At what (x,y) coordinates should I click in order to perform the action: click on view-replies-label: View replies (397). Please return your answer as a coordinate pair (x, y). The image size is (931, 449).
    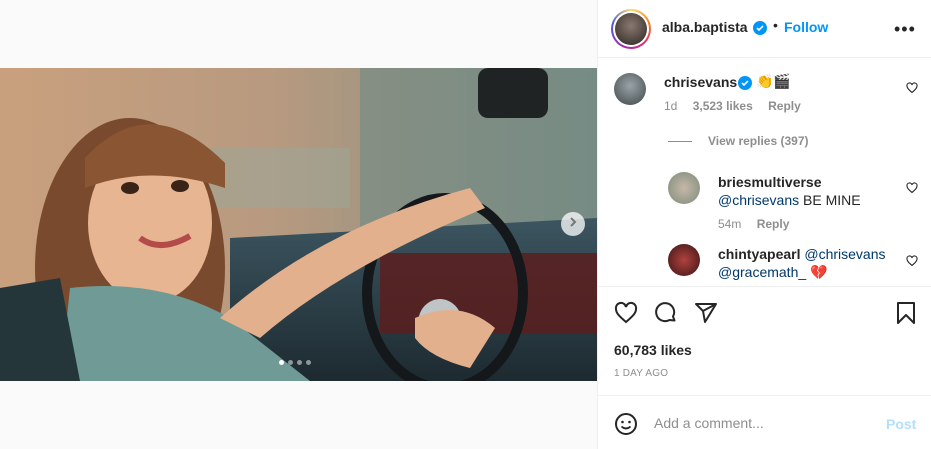
    Looking at the image, I should click on (758, 141).